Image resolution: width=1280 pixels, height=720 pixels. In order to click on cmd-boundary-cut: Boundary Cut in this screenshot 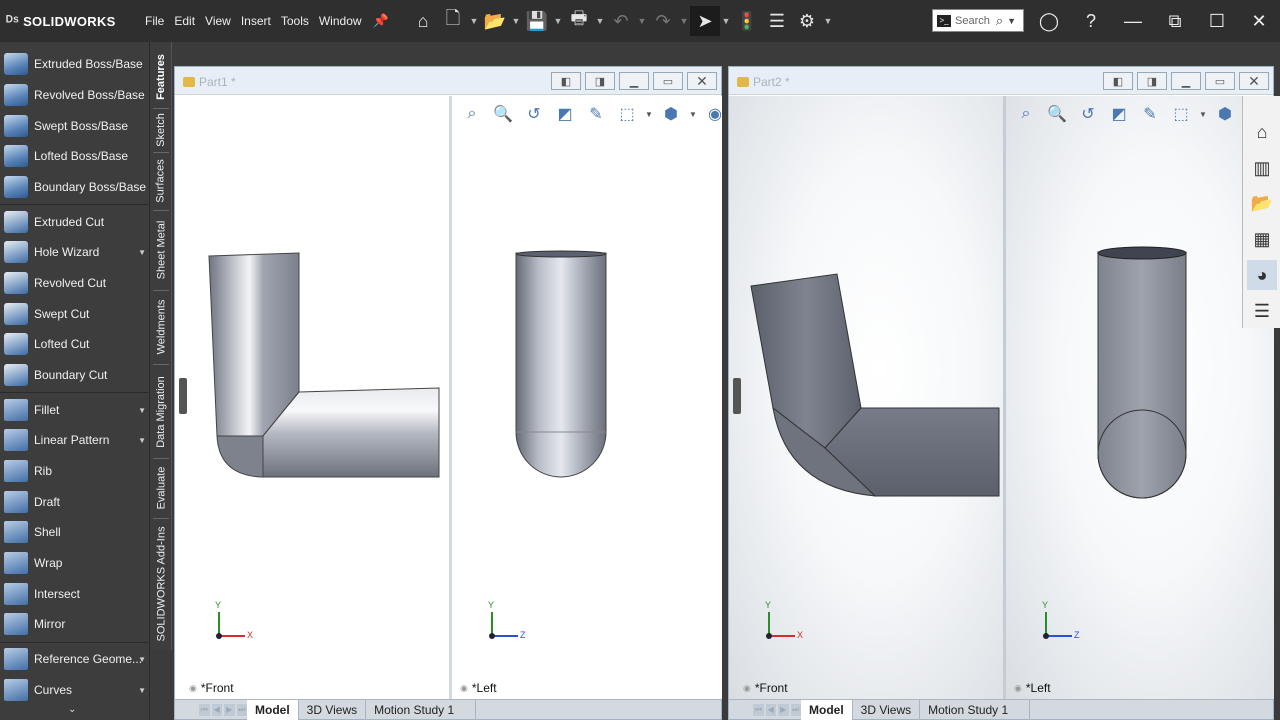, I will do `click(76, 375)`.